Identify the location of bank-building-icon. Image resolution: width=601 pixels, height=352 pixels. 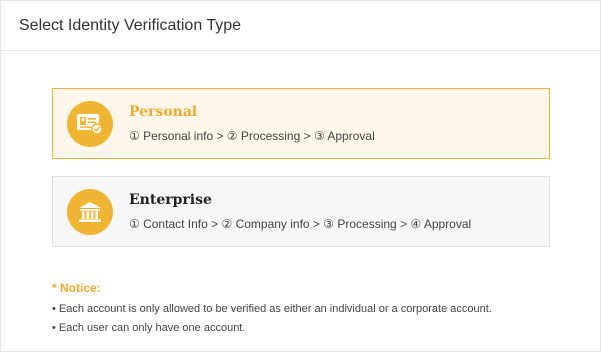
(90, 211).